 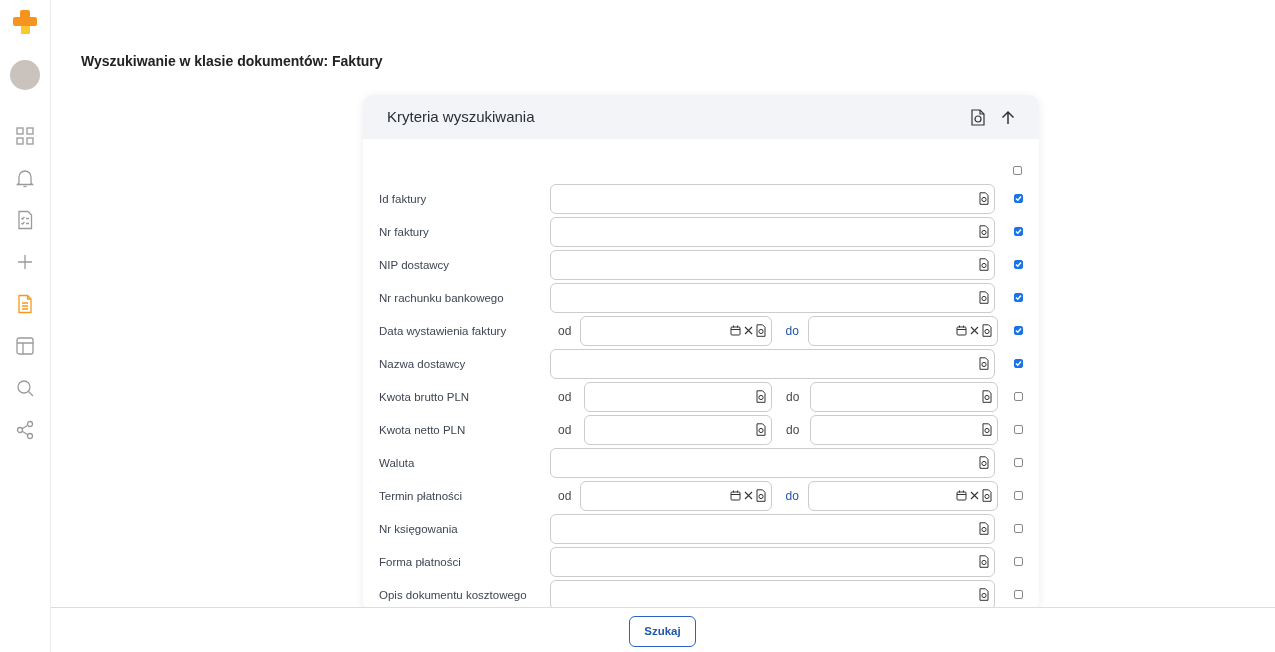 What do you see at coordinates (25, 220) in the screenshot?
I see `checklist-document-icon` at bounding box center [25, 220].